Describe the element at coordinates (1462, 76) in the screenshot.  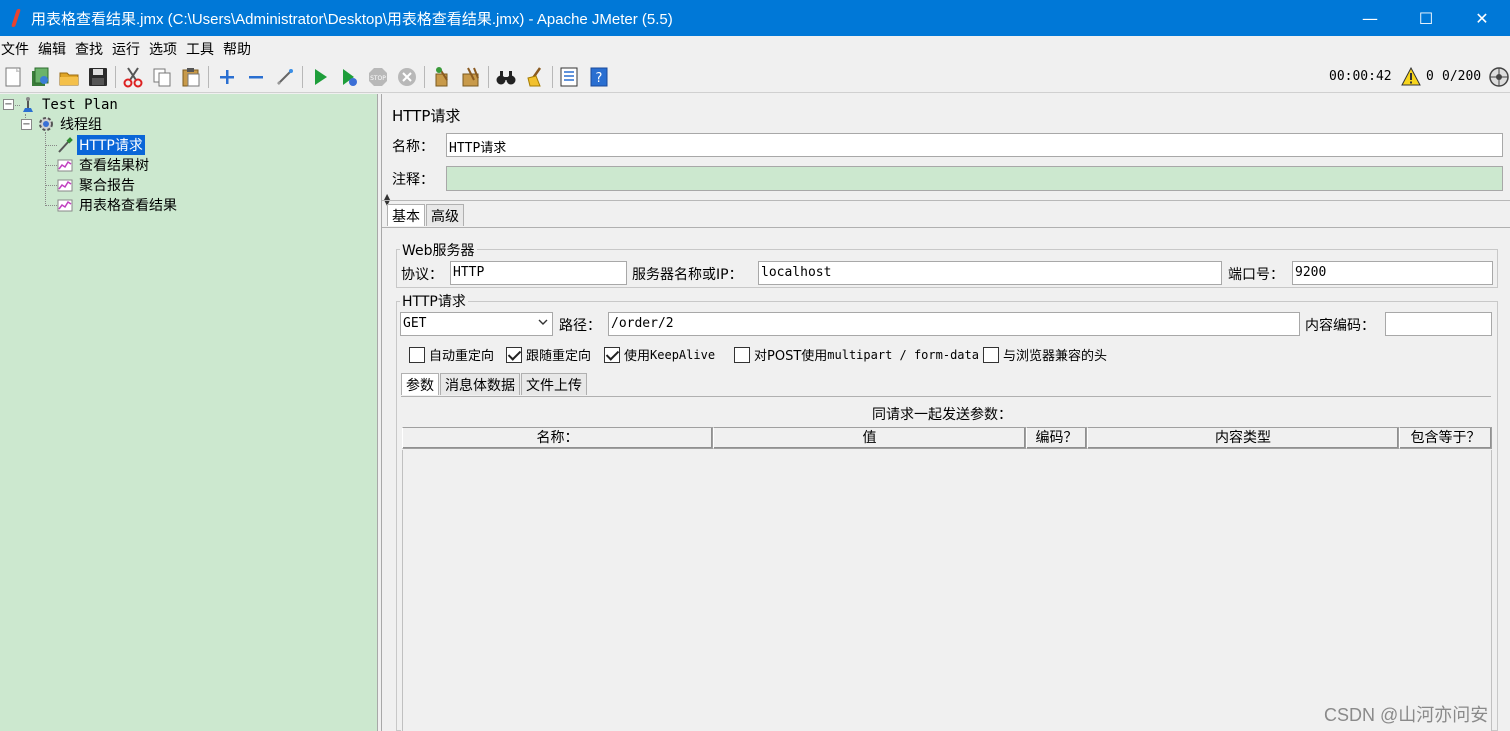
I see `active-threads: 0/200` at that location.